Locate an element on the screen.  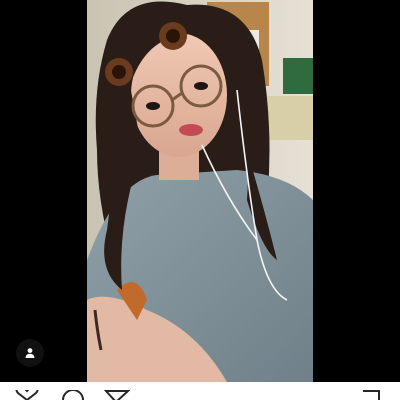
post-action-bar is located at coordinates (200, 391).